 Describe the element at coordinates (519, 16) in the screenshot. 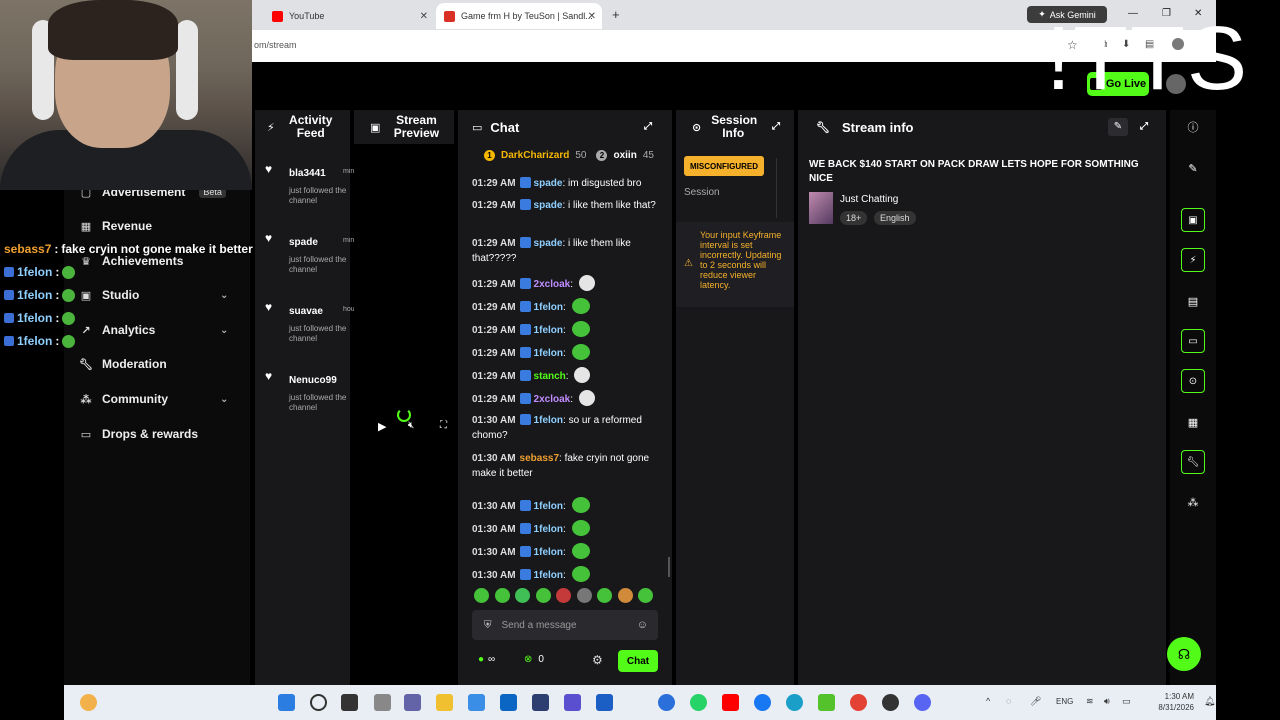

I see `tab-kick: Game frm H by TeuSon | Sandl... ✕` at that location.